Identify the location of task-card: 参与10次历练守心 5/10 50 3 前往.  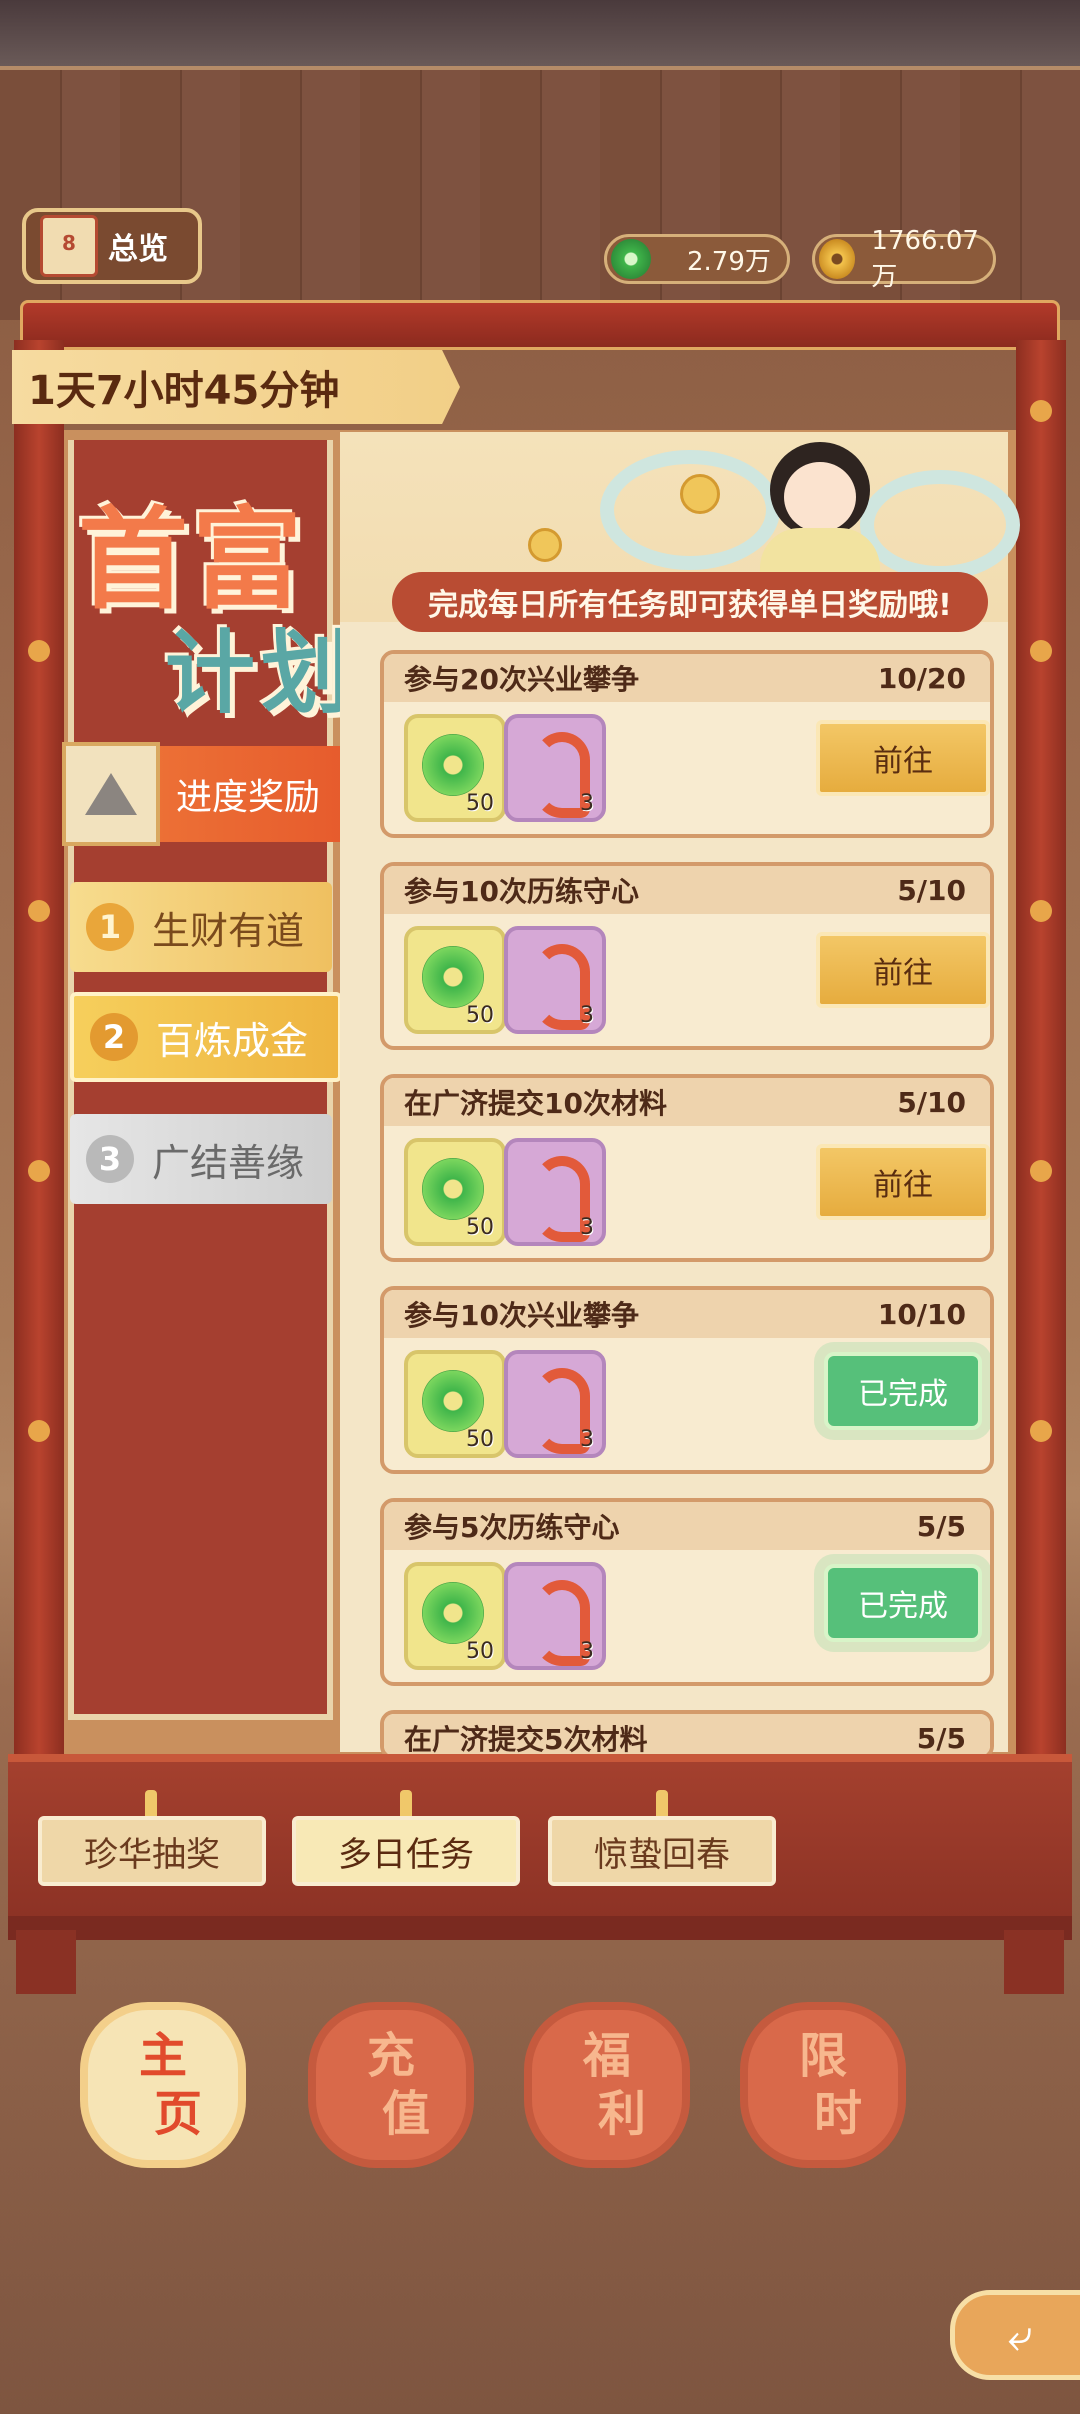
(687, 956).